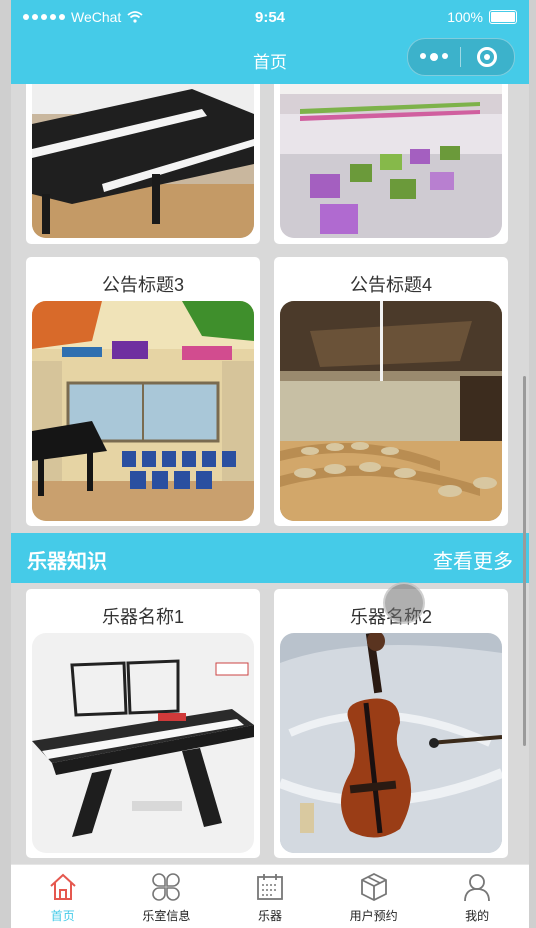  What do you see at coordinates (166, 916) in the screenshot?
I see `tab-label: 乐室信息` at bounding box center [166, 916].